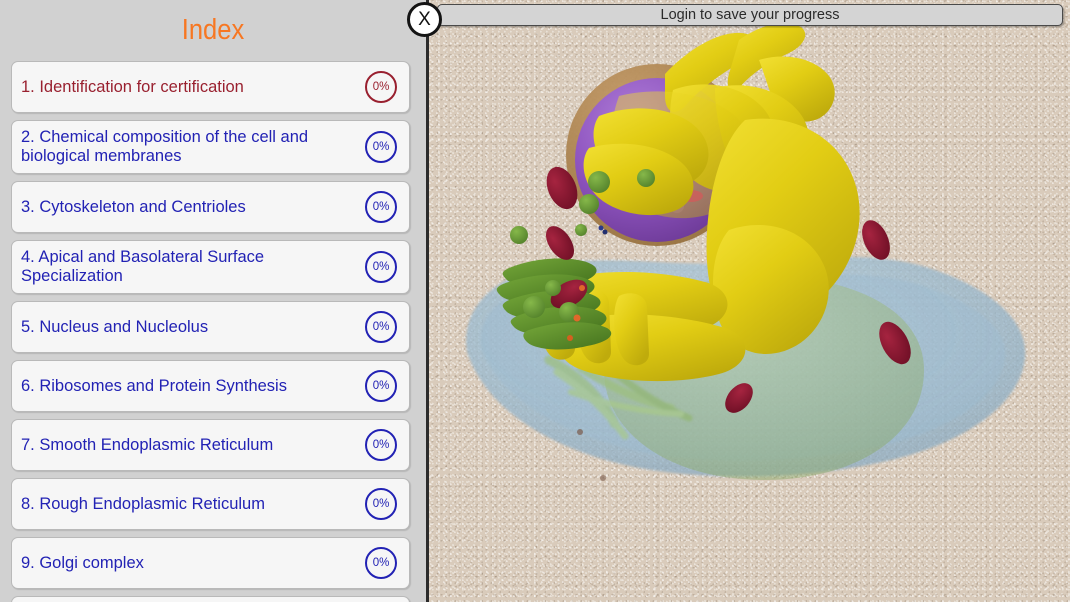 The height and width of the screenshot is (602, 1070). I want to click on index-item-label: 8. Rough Endoplasmic Reticulum, so click(143, 503).